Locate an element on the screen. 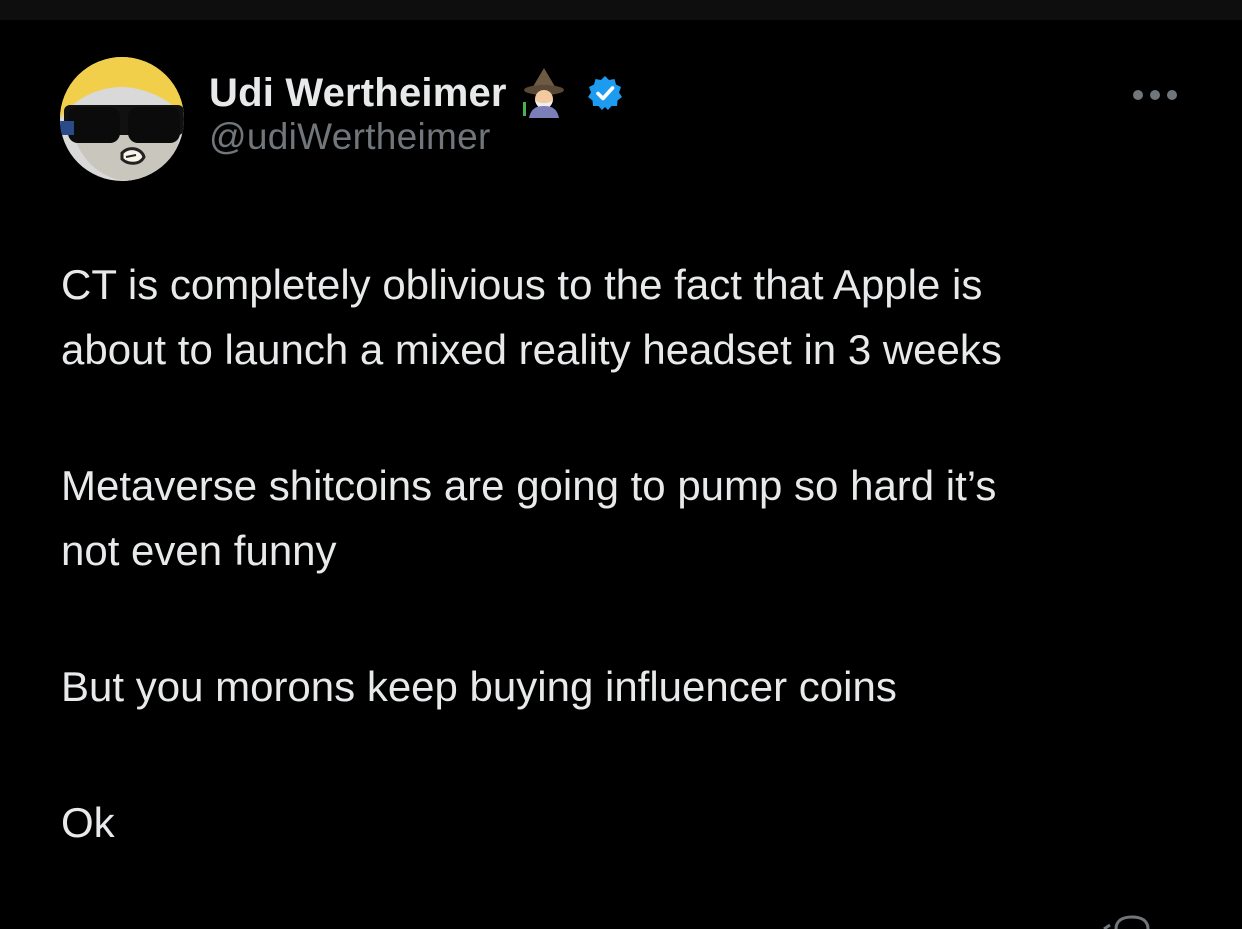 Image resolution: width=1242 pixels, height=929 pixels. name-row: Udi Wertheimer is located at coordinates (416, 93).